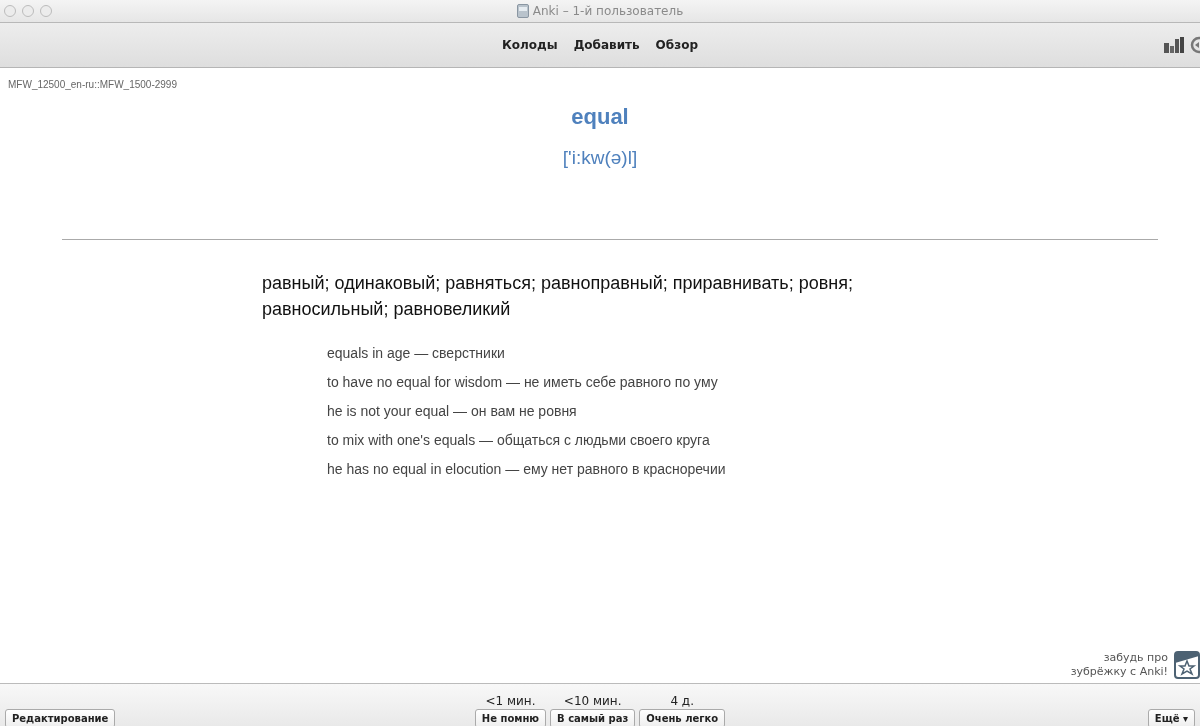  Describe the element at coordinates (526, 469) in the screenshot. I see `example-text: he has no equal in elocution — ему нет равного в красноречии` at that location.